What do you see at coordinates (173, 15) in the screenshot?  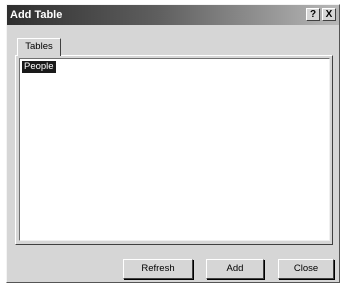 I see `title-bar: Add Table ? X` at bounding box center [173, 15].